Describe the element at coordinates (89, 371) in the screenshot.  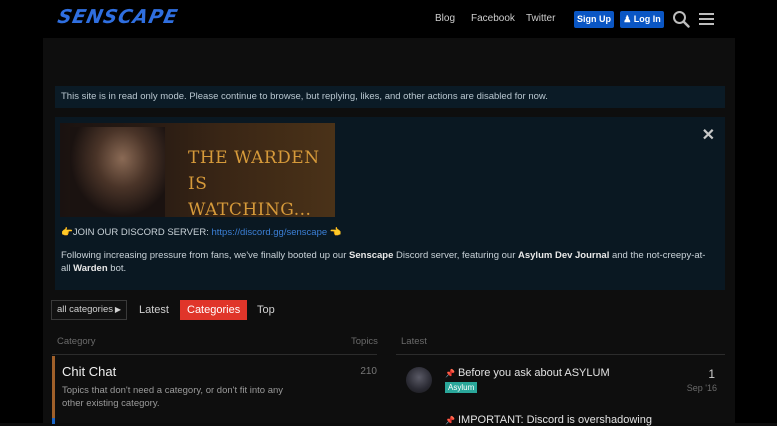
I see `category-name: Chit Chat` at that location.